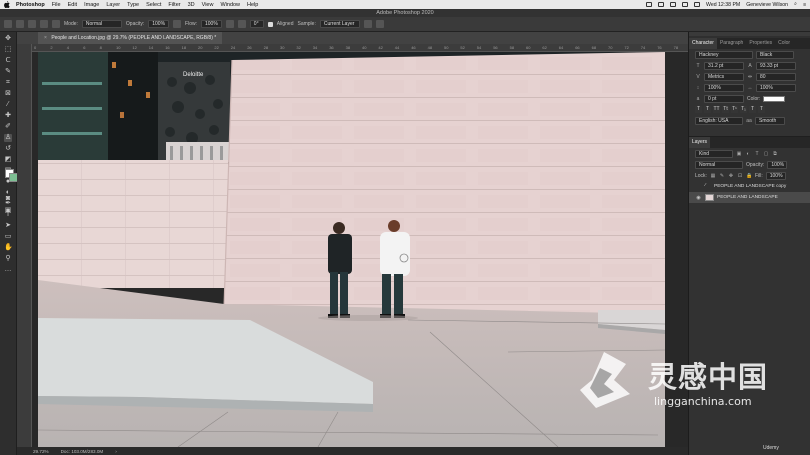 The height and width of the screenshot is (455, 810). I want to click on faux-bold-button: T, so click(698, 109).